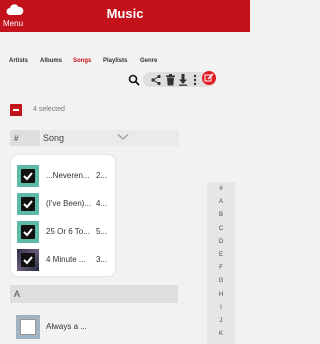  I want to click on checkbox-unchecked, so click(28, 327).